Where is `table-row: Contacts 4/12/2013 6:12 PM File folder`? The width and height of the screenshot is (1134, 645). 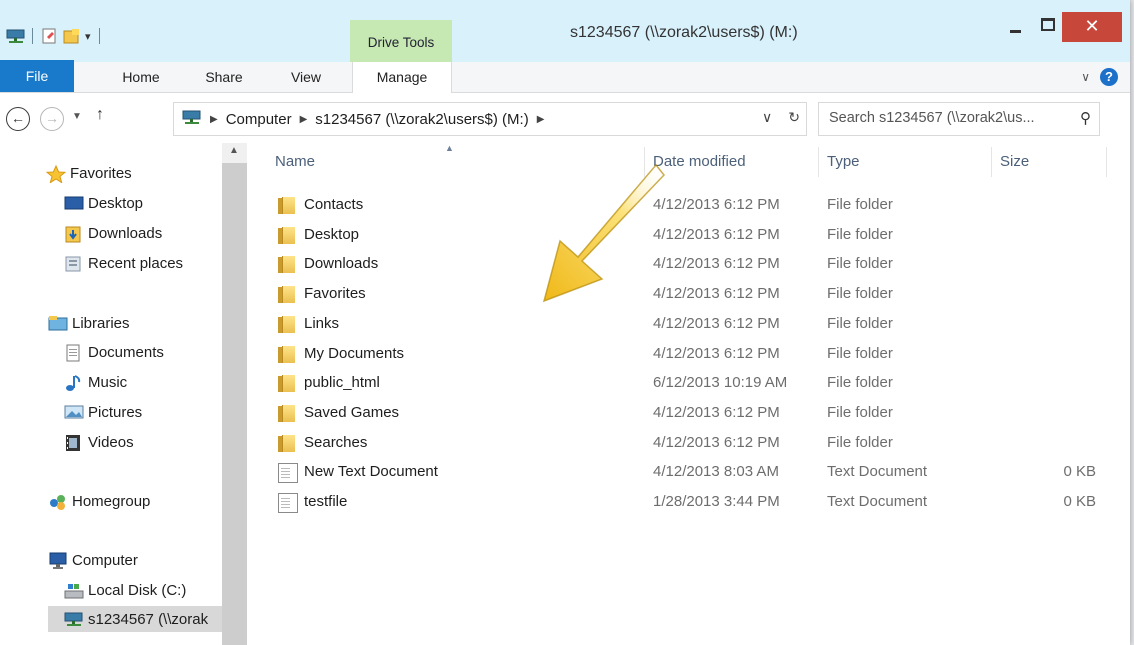
table-row: Contacts 4/12/2013 6:12 PM File folder is located at coordinates (689, 205).